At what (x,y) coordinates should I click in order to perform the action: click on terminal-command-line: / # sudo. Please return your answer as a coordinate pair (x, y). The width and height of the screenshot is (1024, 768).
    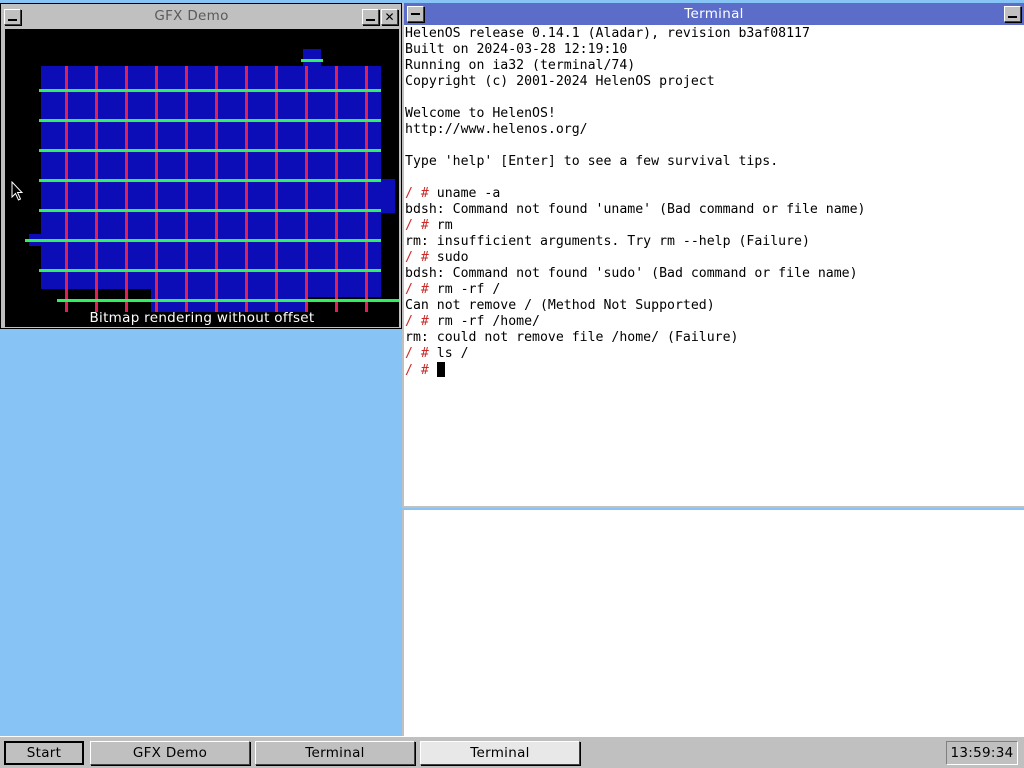
    Looking at the image, I should click on (714, 258).